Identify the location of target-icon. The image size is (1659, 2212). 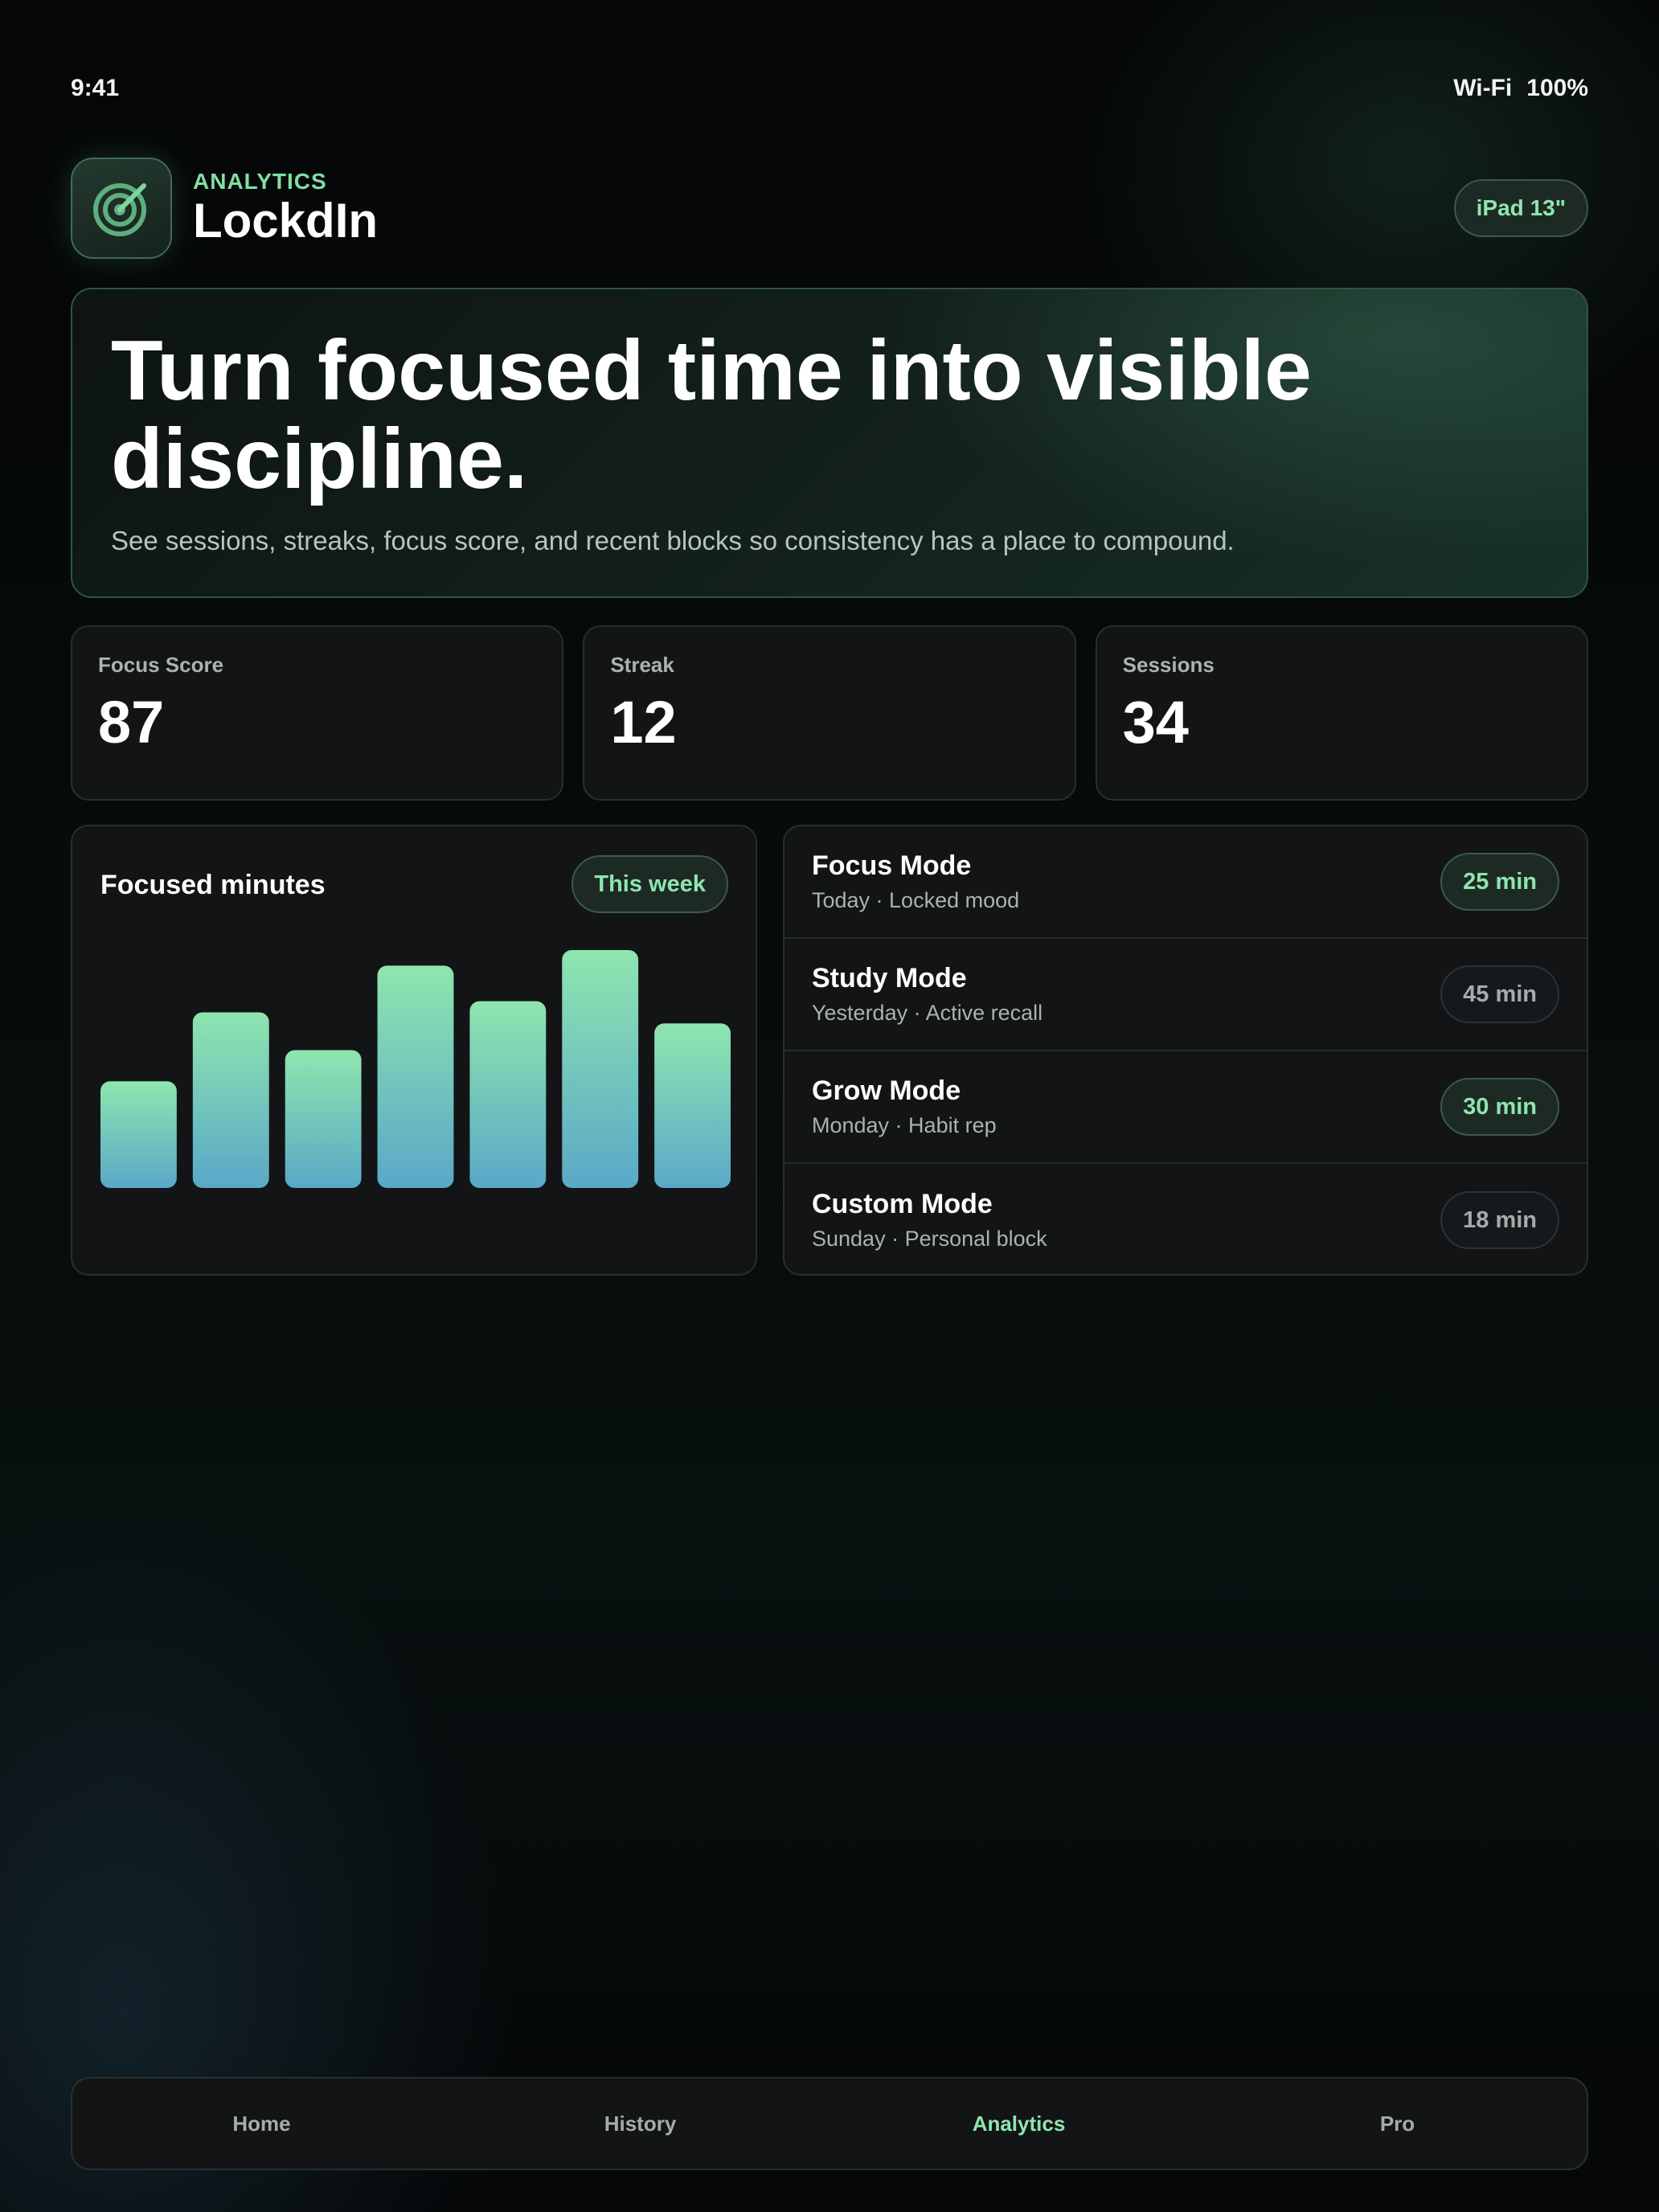
(119, 210).